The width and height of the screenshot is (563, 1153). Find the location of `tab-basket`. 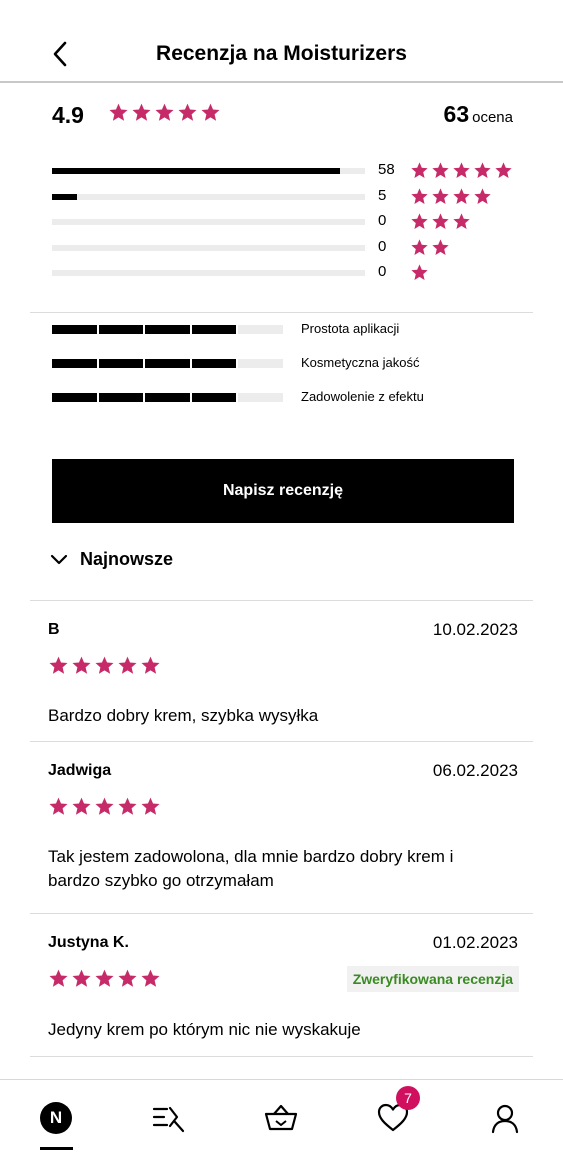

tab-basket is located at coordinates (281, 1118).